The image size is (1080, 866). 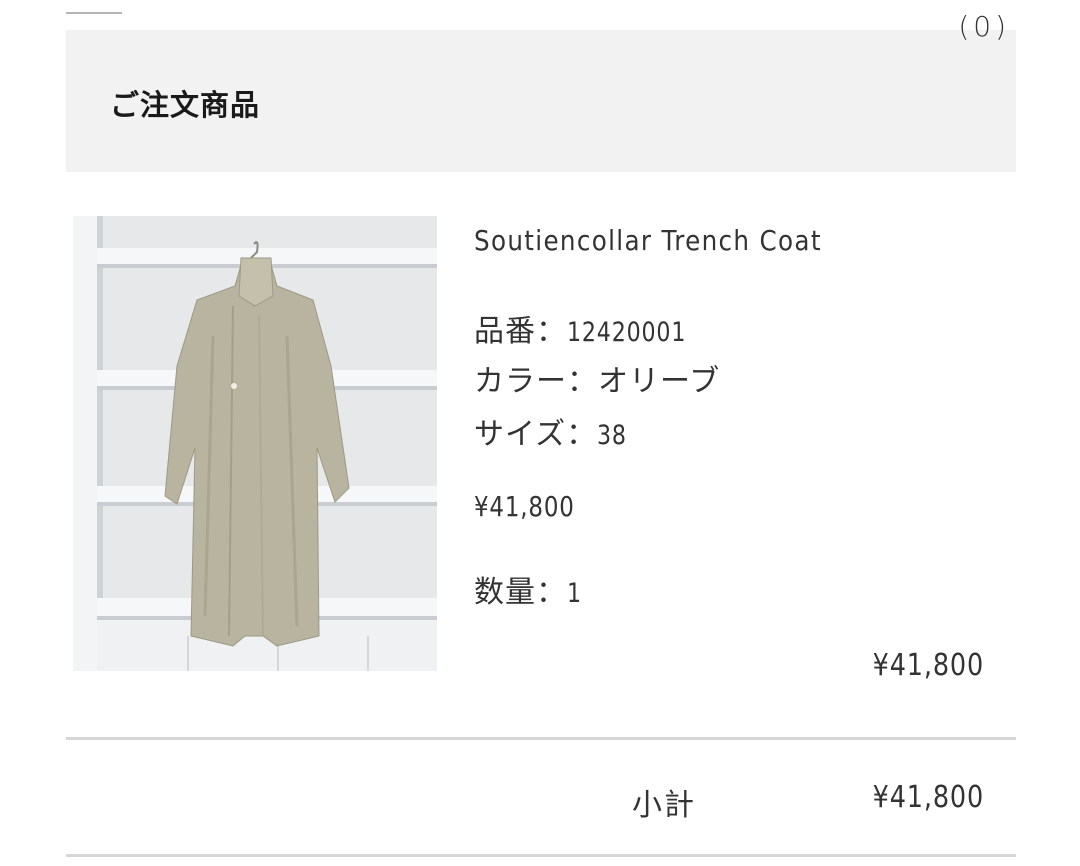 What do you see at coordinates (541, 101) in the screenshot?
I see `section-header: ご注文商品` at bounding box center [541, 101].